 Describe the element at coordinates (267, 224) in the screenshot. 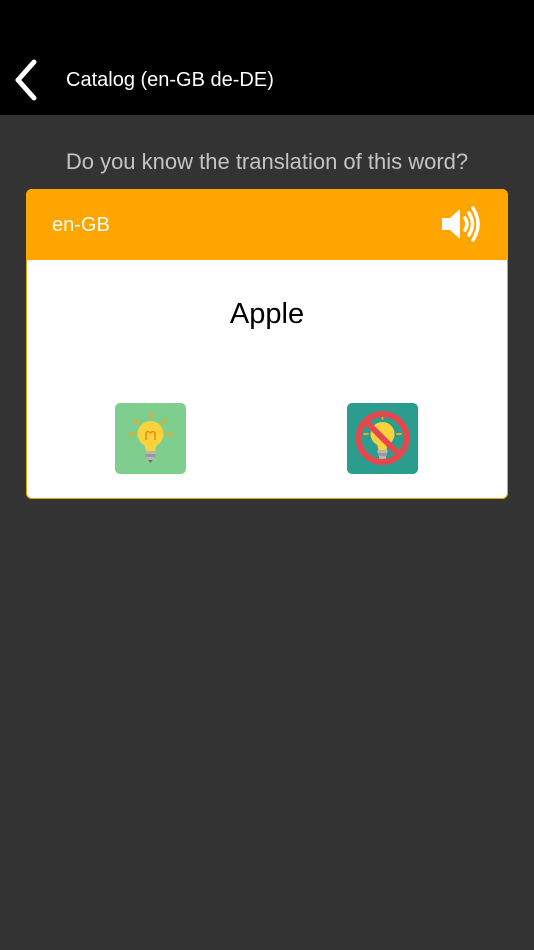

I see `card-header: en-GB` at that location.